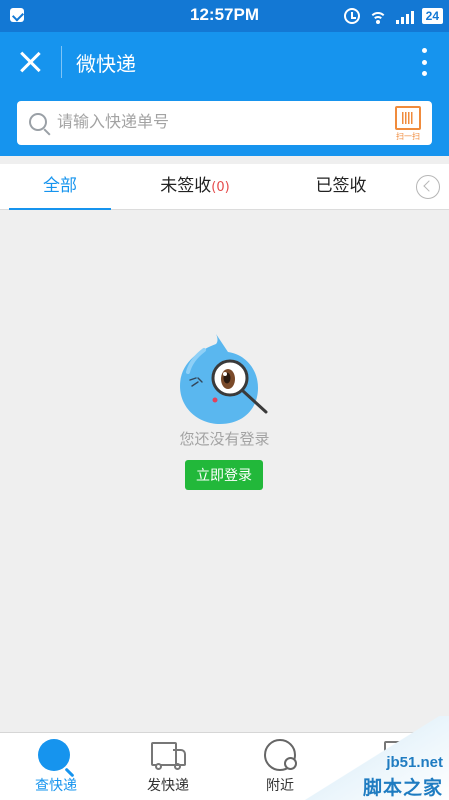 The height and width of the screenshot is (800, 449). Describe the element at coordinates (54, 755) in the screenshot. I see `search-express-icon` at that location.